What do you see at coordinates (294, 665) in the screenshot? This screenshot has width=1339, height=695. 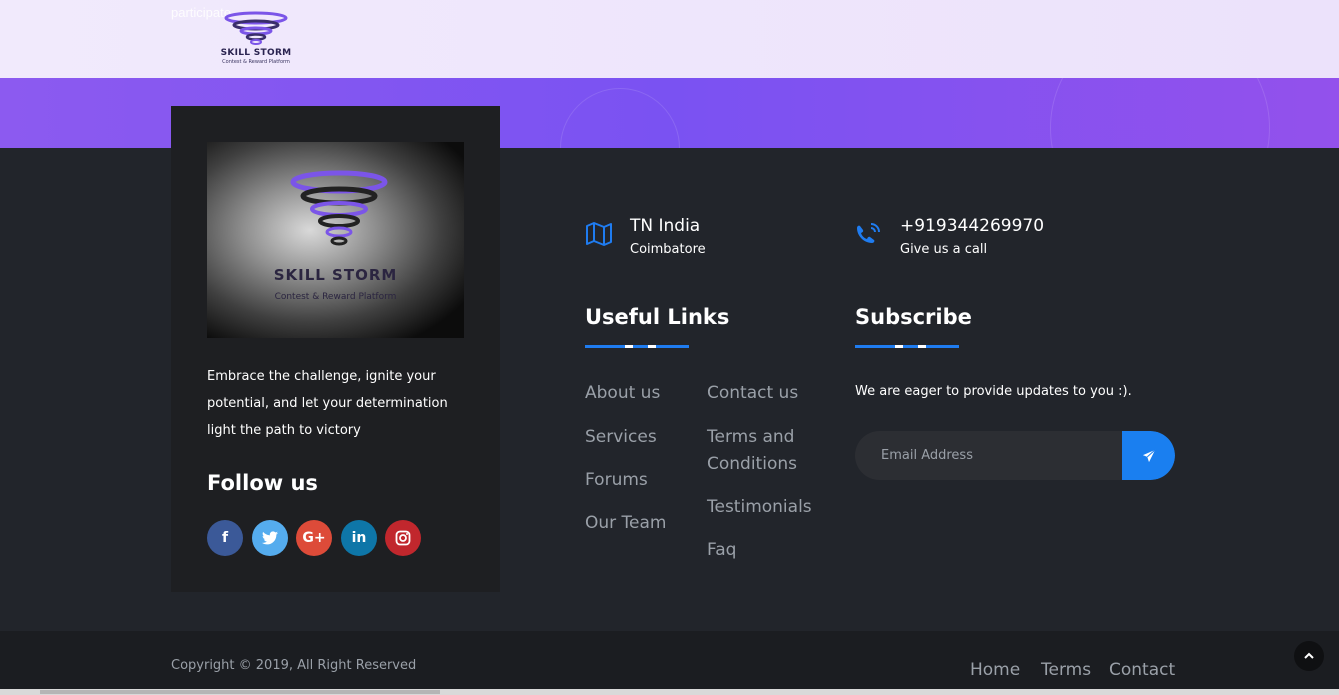 I see `copyright-text: Copyright © 2019, All Right Reserved` at bounding box center [294, 665].